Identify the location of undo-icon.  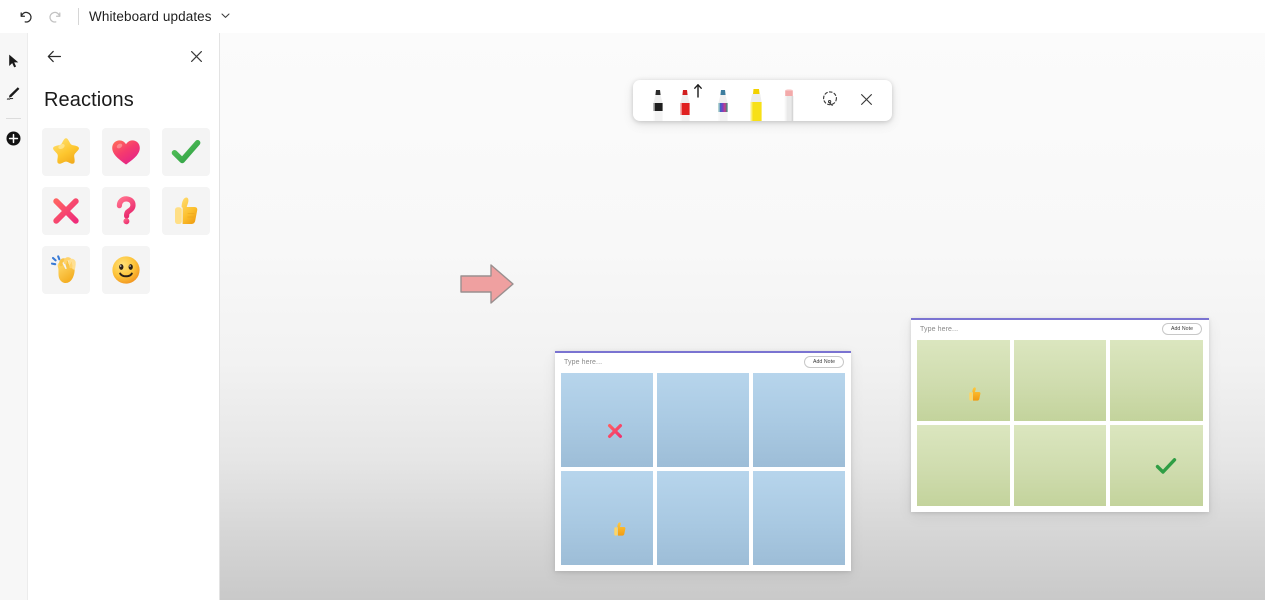
(25, 16).